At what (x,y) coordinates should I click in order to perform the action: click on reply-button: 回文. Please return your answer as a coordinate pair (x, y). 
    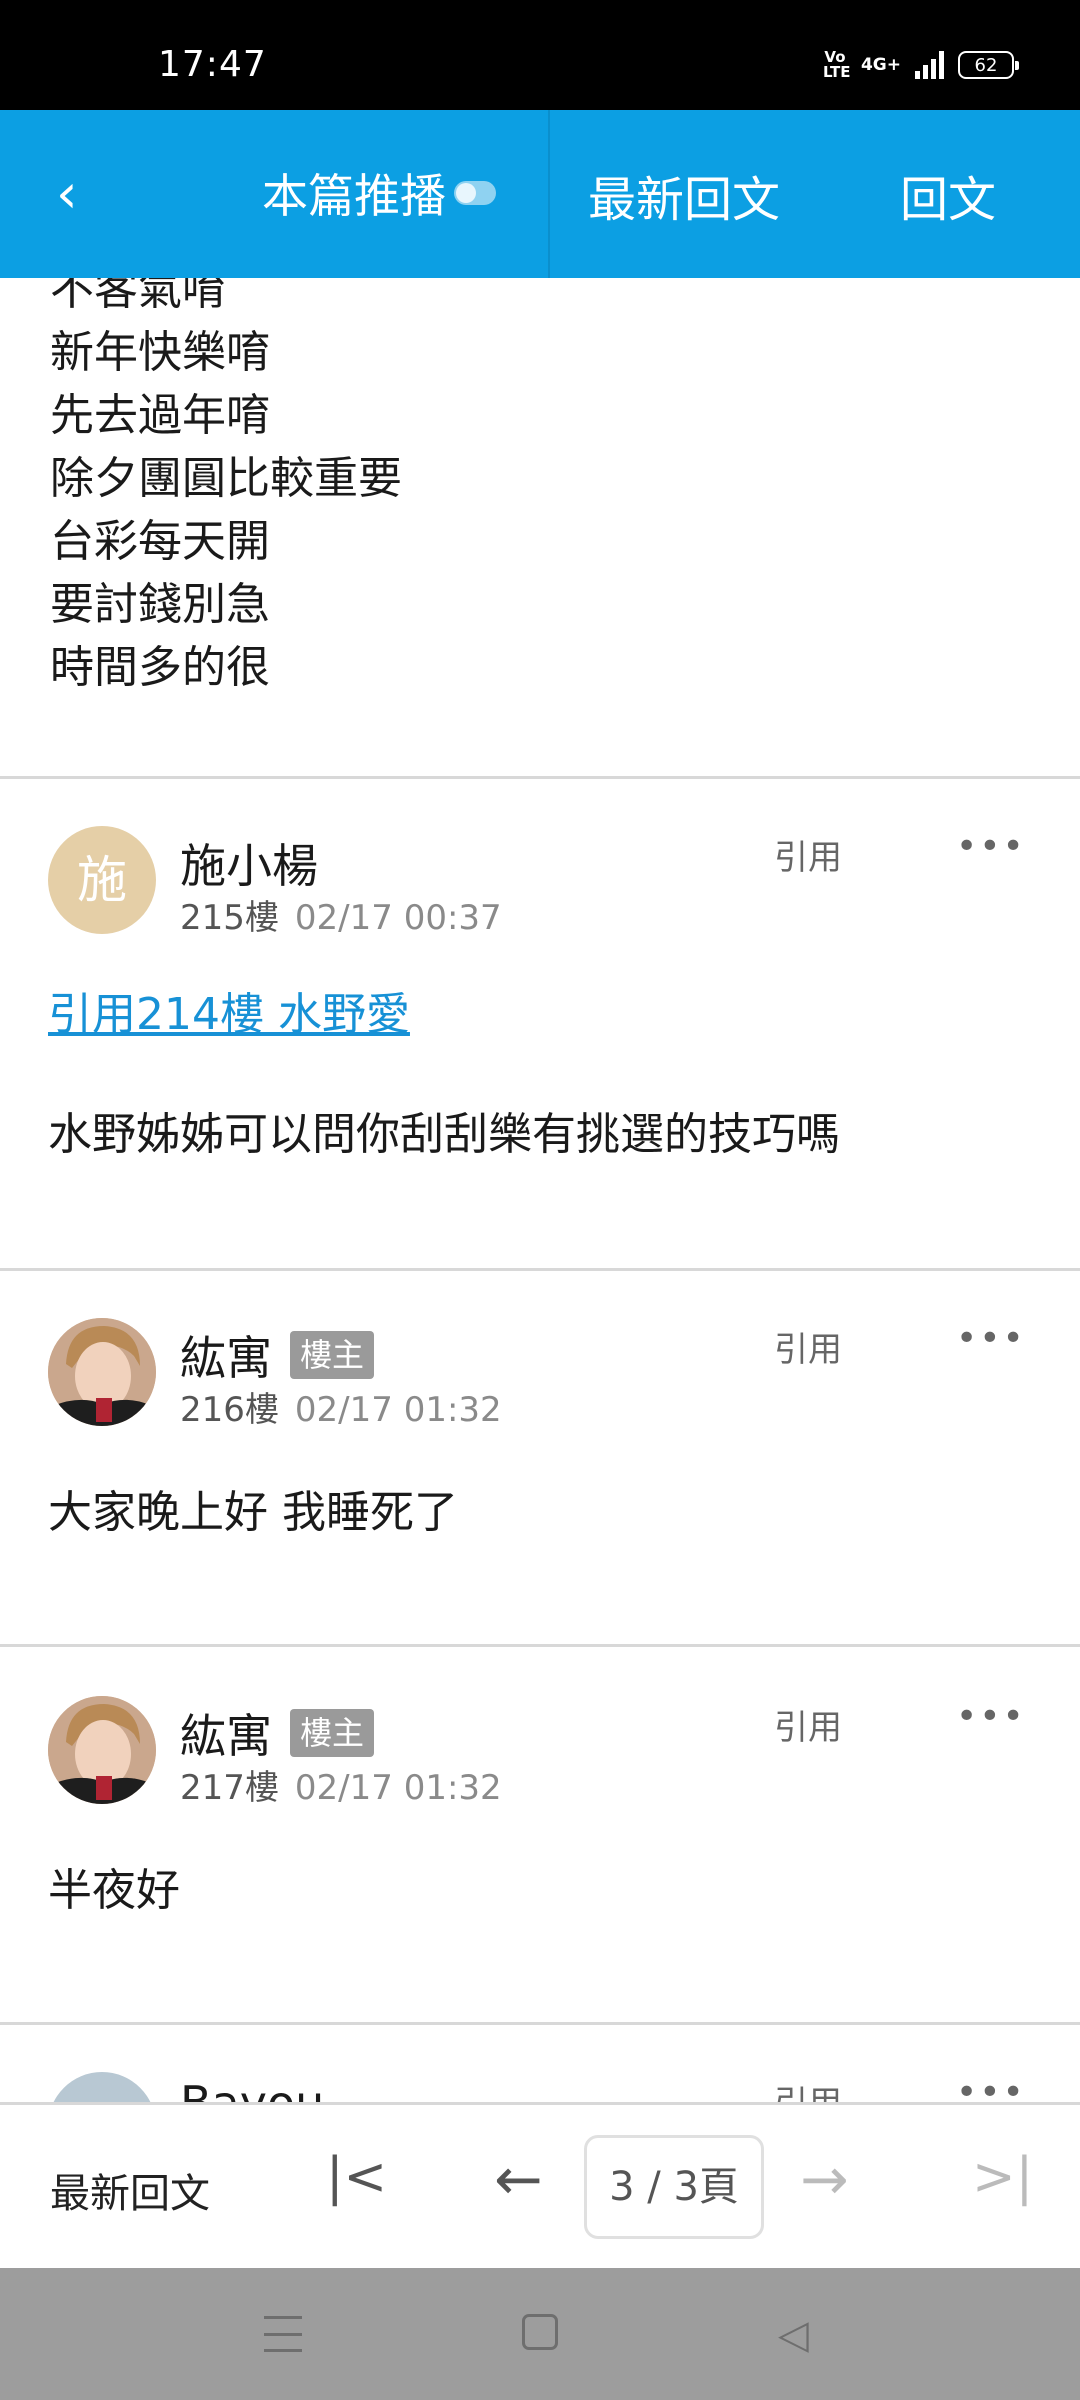
    Looking at the image, I should click on (948, 195).